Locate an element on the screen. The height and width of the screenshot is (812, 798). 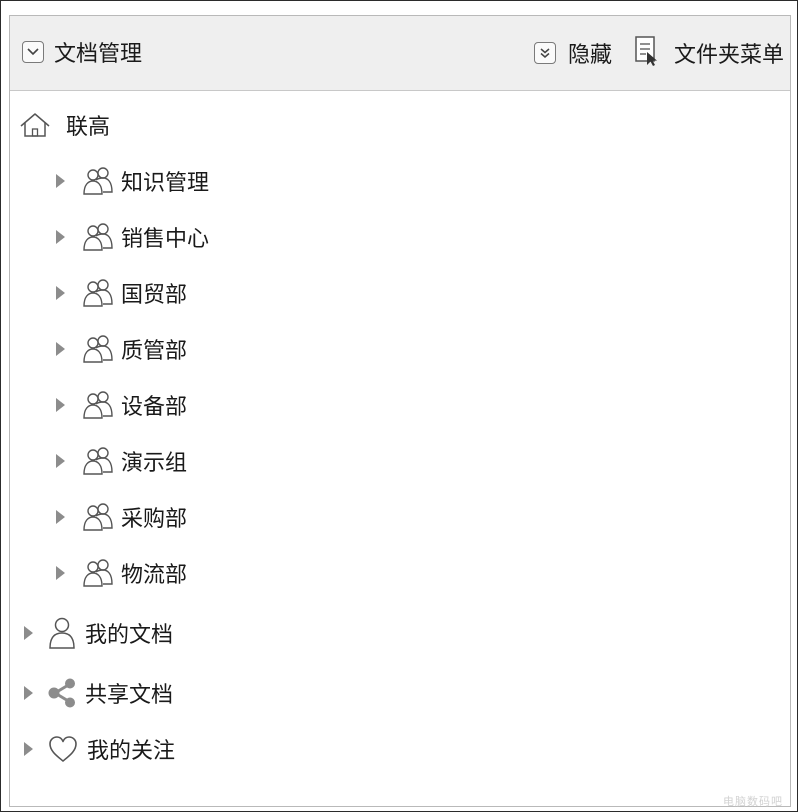
folder-menu-label: 文件夹菜单 is located at coordinates (728, 55).